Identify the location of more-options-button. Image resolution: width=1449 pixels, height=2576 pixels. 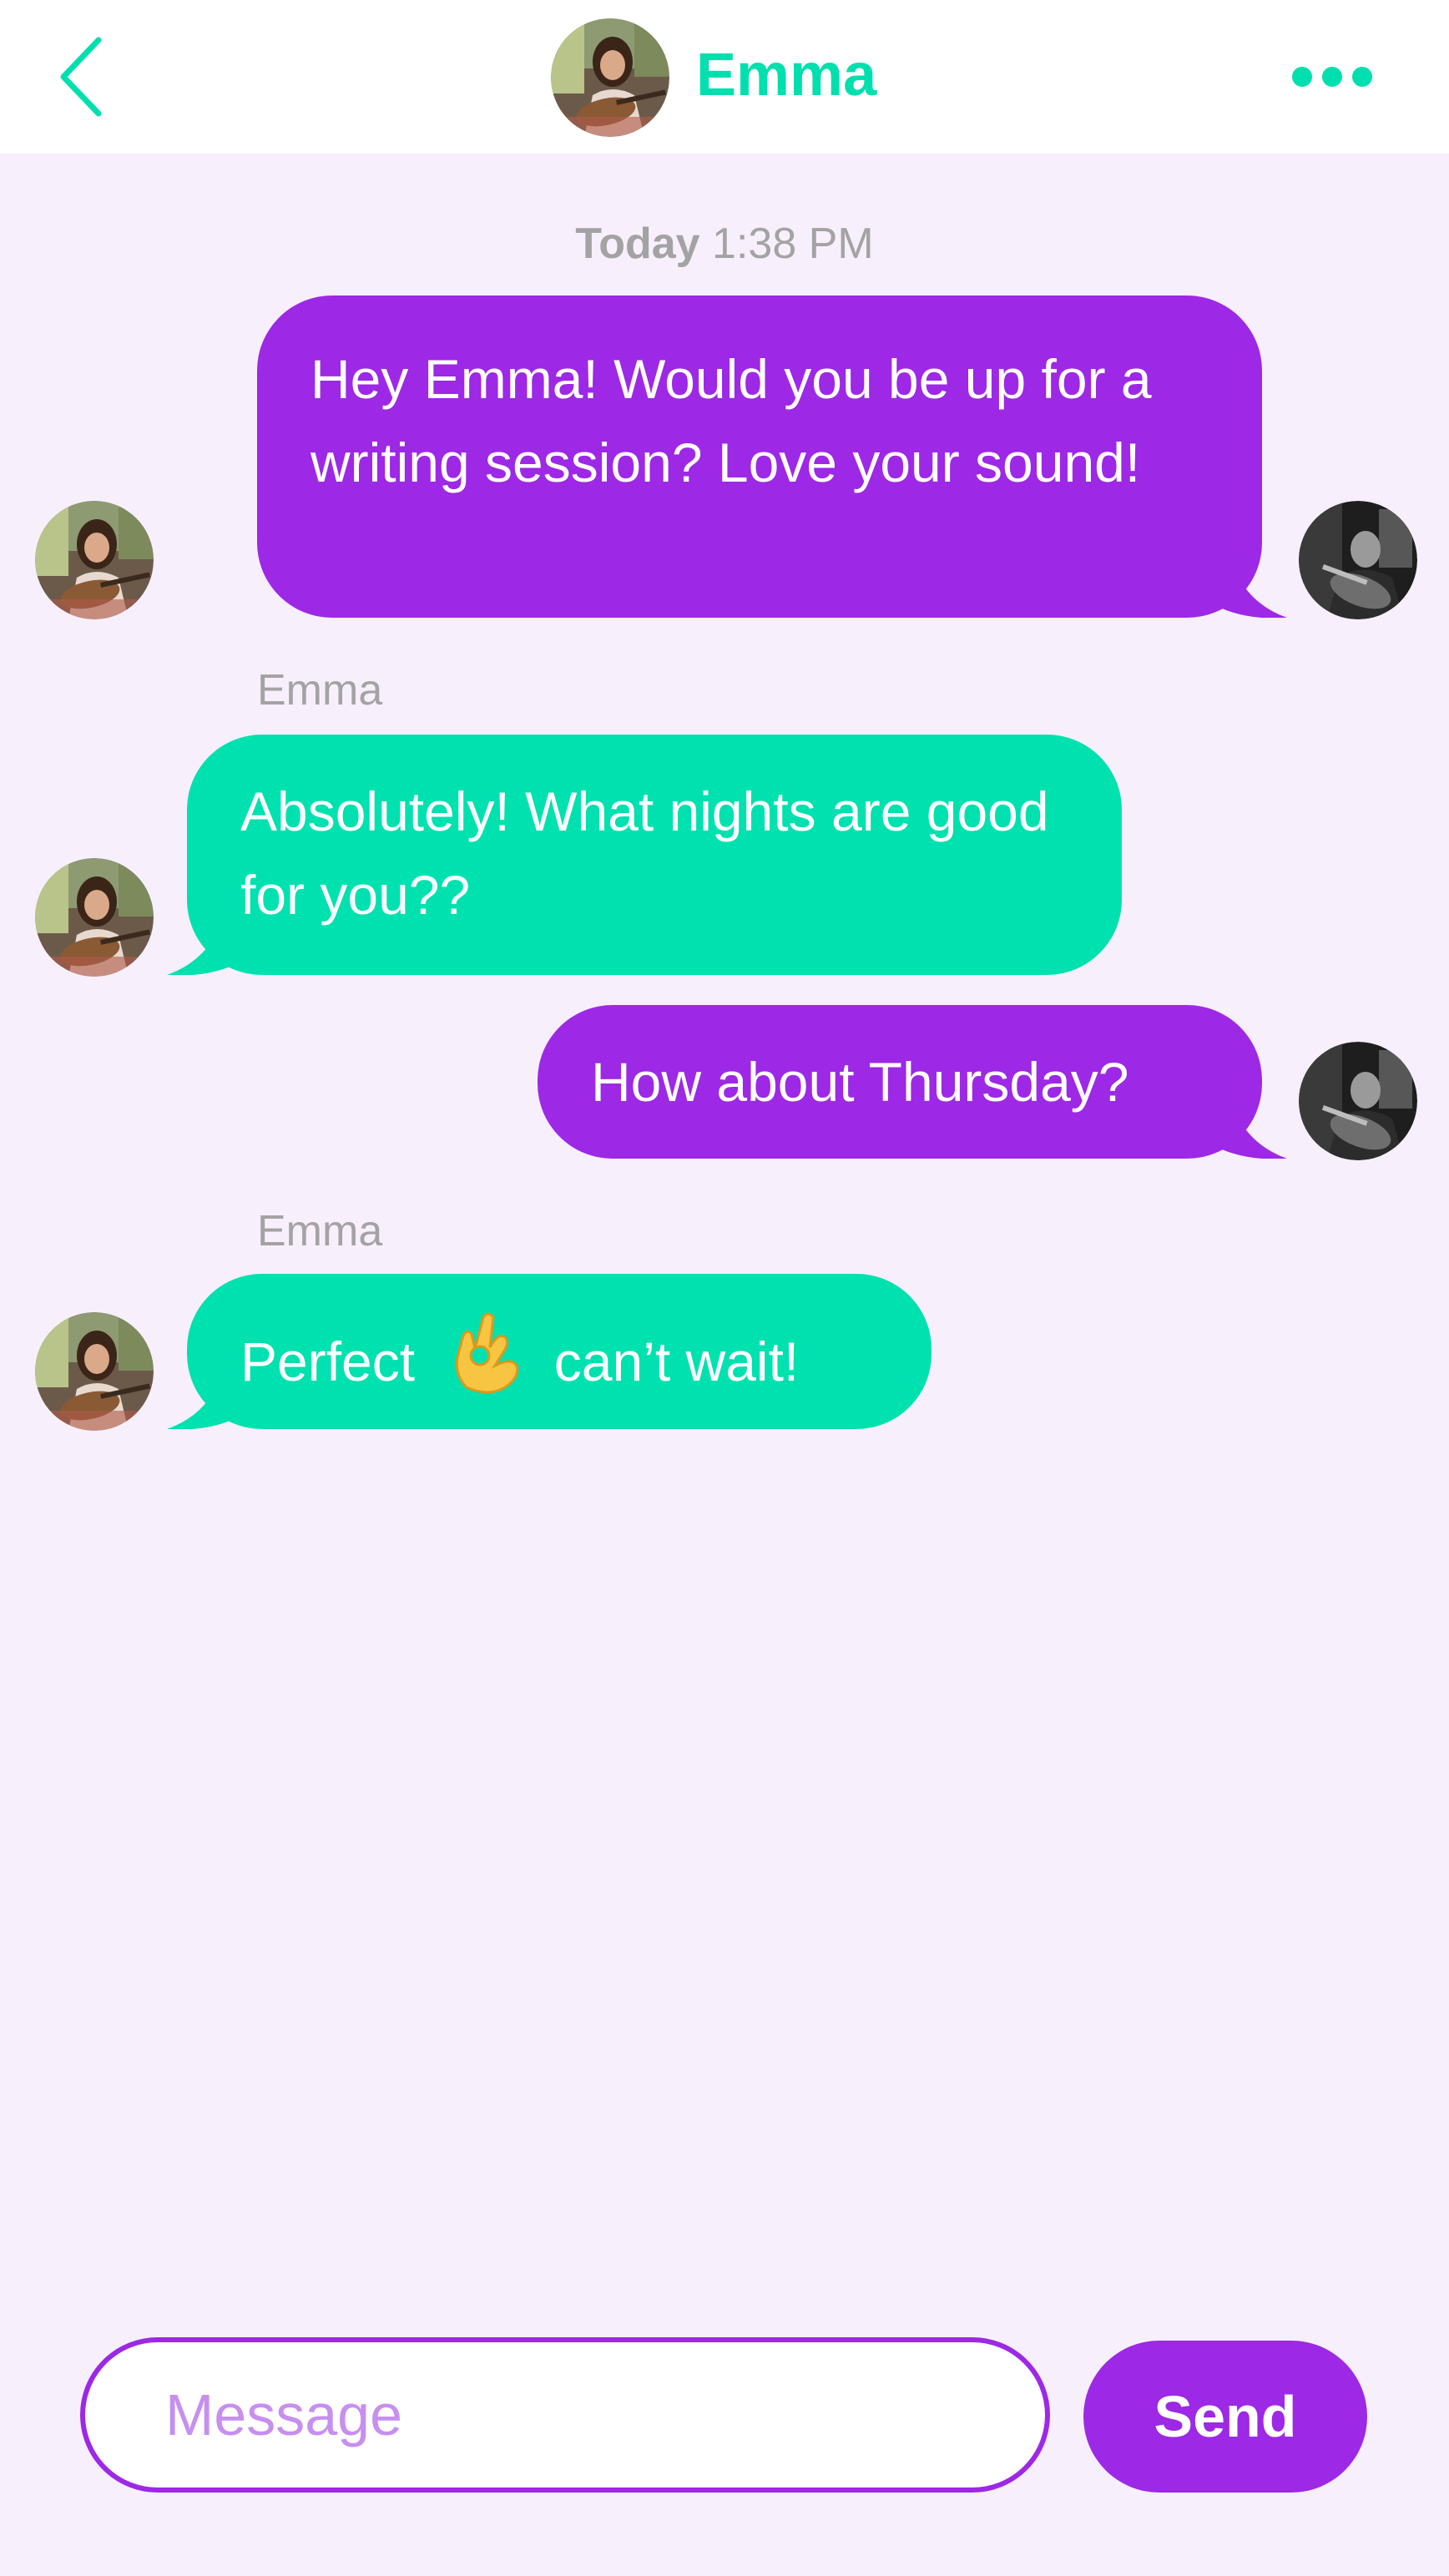
(1332, 76).